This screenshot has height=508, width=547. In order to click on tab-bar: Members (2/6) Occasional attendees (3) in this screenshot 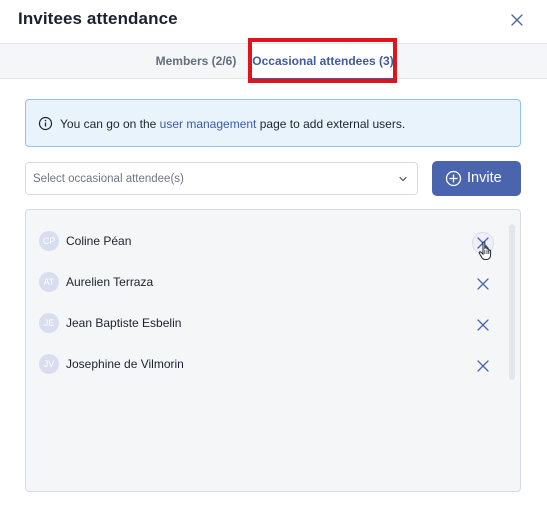, I will do `click(273, 61)`.